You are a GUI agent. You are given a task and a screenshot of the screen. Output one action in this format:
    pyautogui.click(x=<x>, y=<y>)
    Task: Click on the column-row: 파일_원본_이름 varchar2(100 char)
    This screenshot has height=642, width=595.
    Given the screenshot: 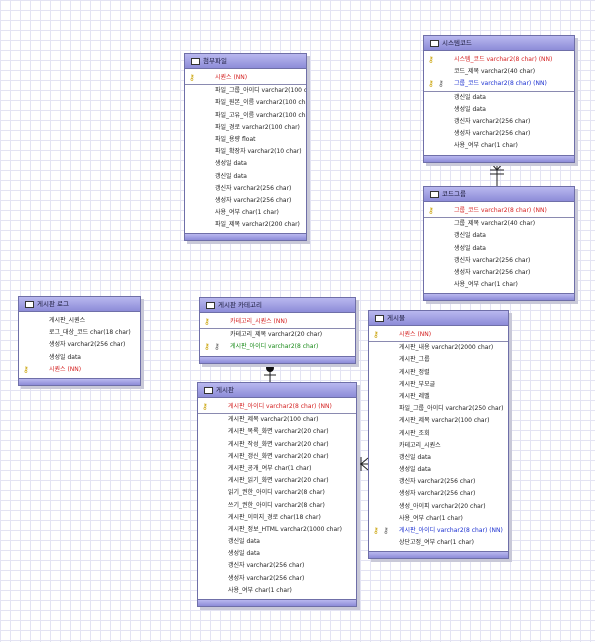 What is the action you would take?
    pyautogui.click(x=245, y=103)
    